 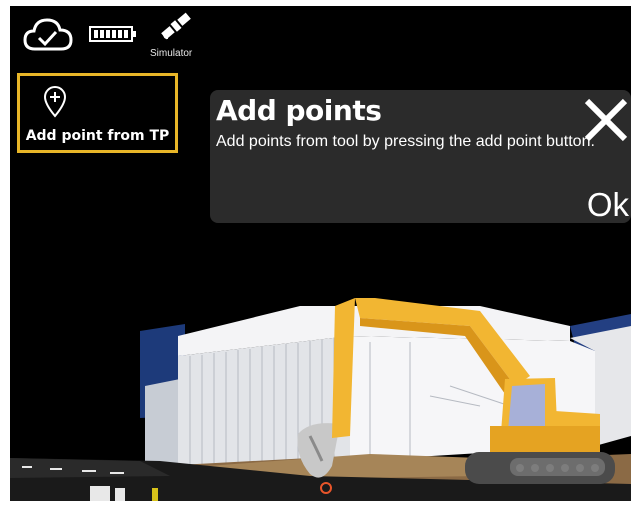 What do you see at coordinates (176, 26) in the screenshot?
I see `satellite-icon` at bounding box center [176, 26].